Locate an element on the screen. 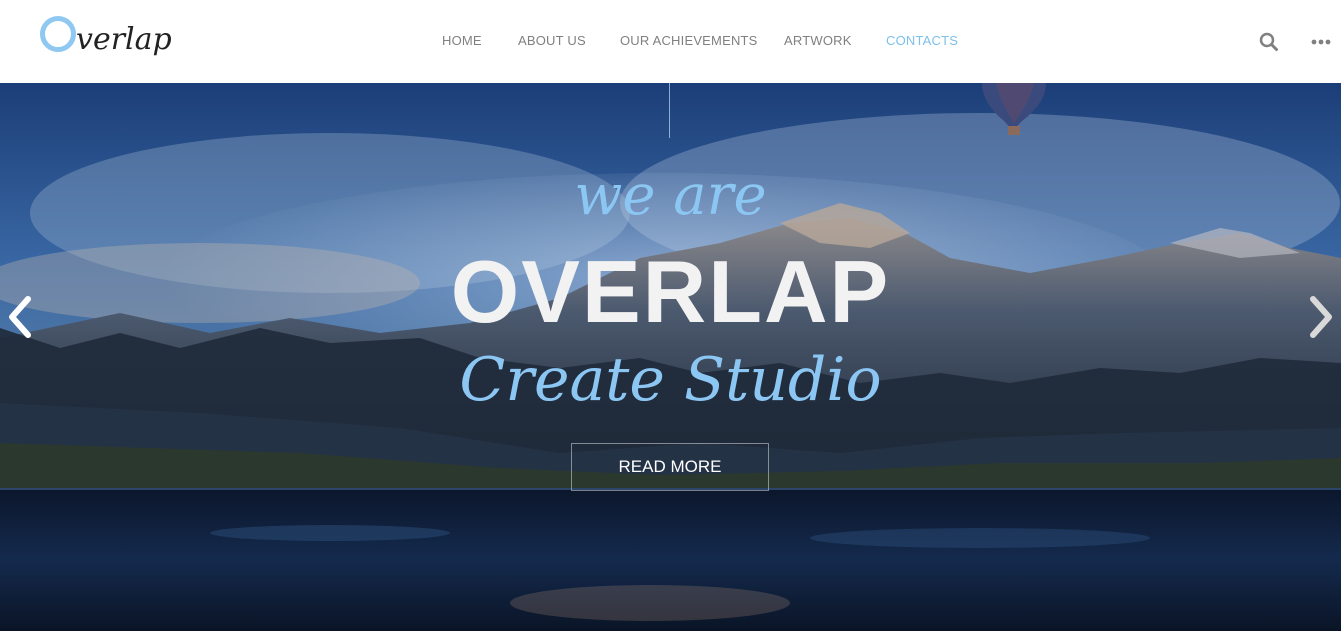 This screenshot has height=631, width=1341. nav-home: HOME is located at coordinates (462, 40).